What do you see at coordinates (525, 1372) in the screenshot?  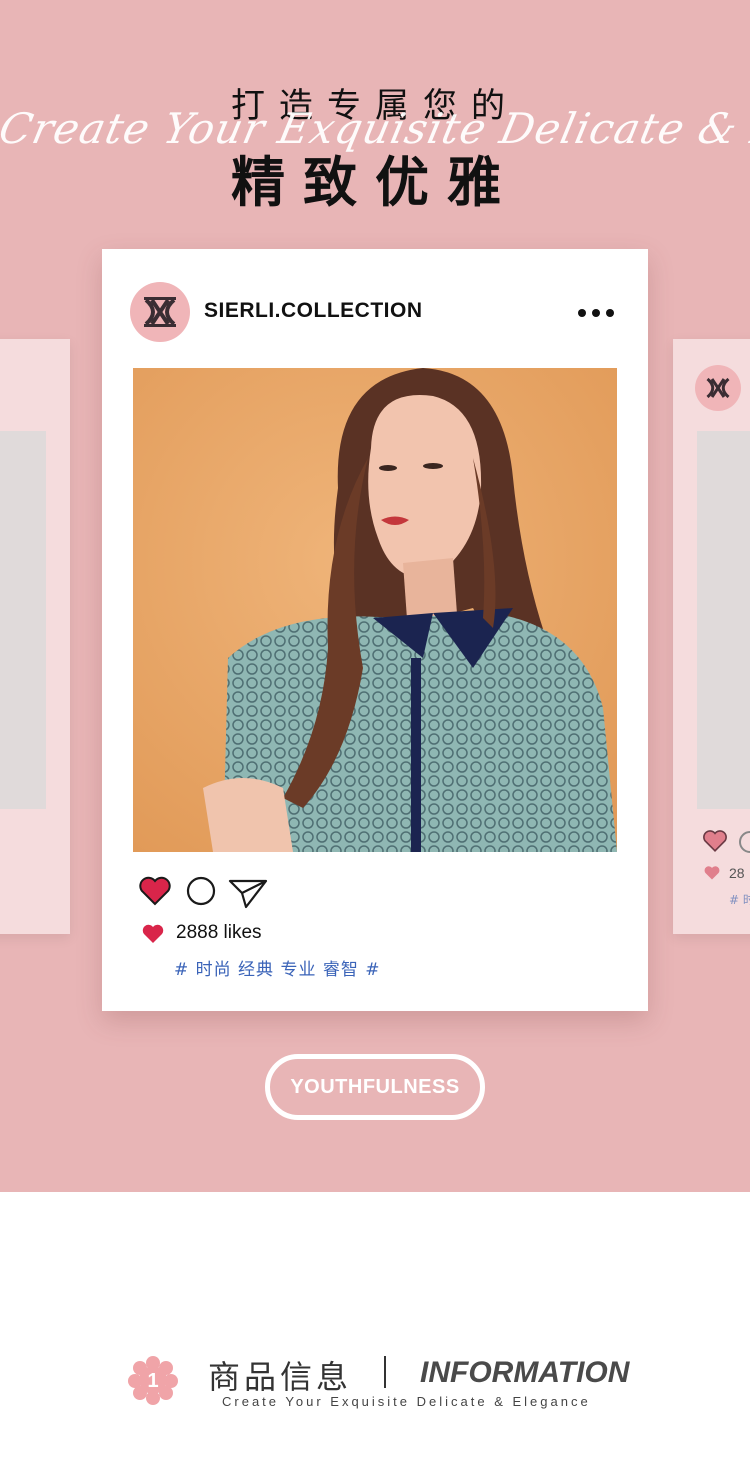 I see `section-title-en: INFORMATION` at bounding box center [525, 1372].